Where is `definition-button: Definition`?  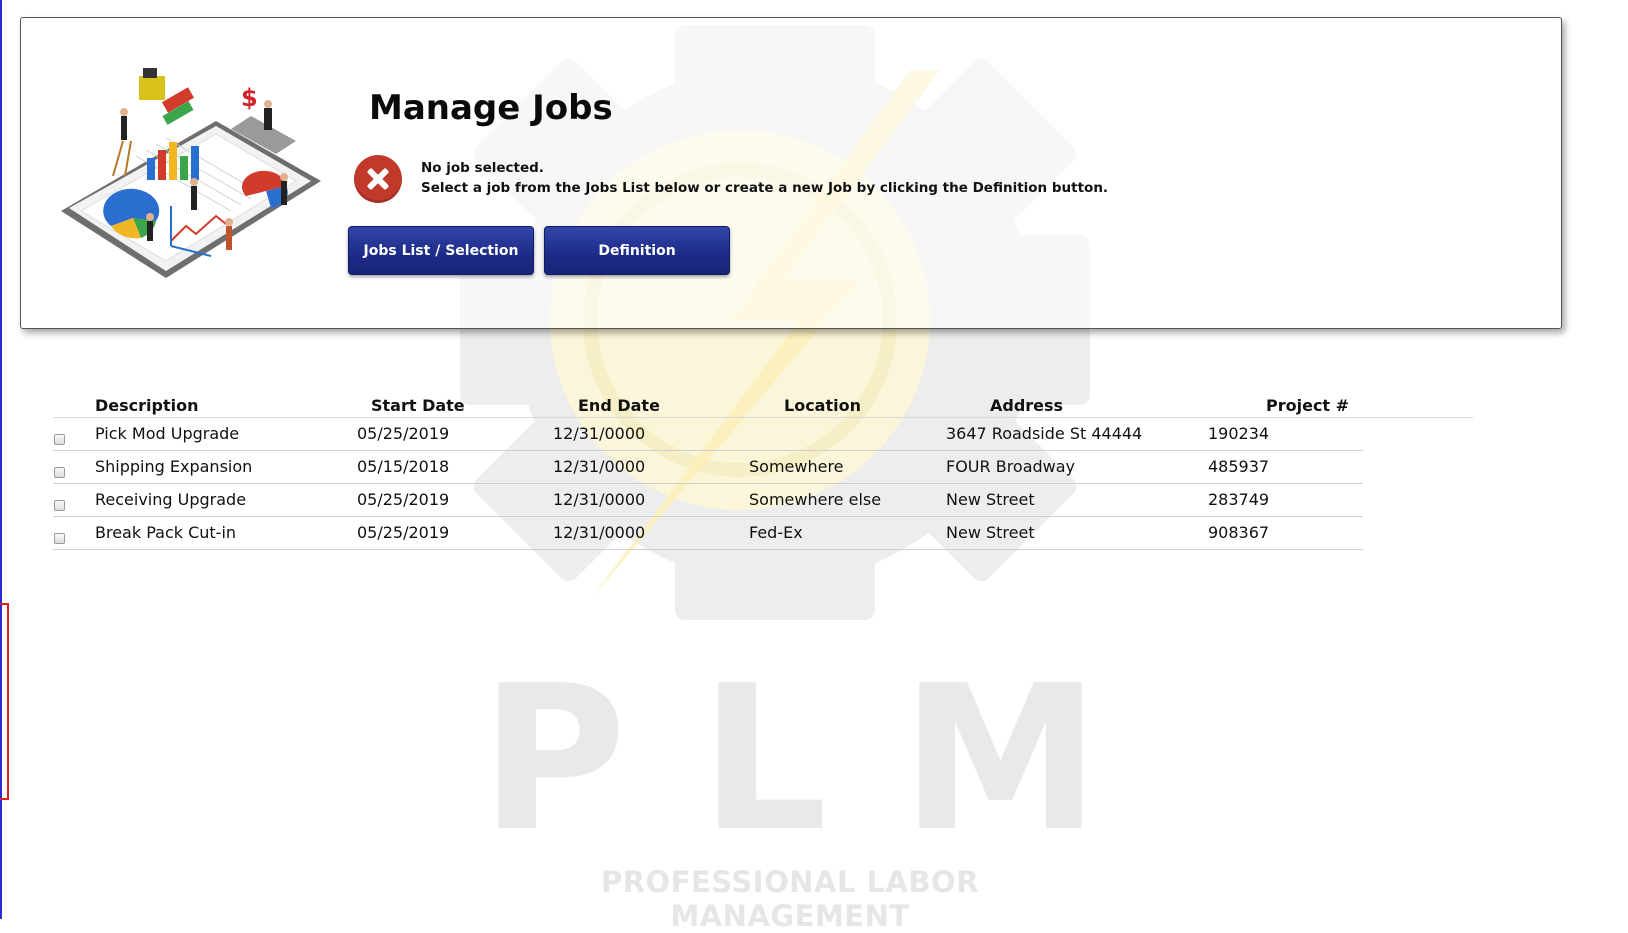
definition-button: Definition is located at coordinates (637, 250).